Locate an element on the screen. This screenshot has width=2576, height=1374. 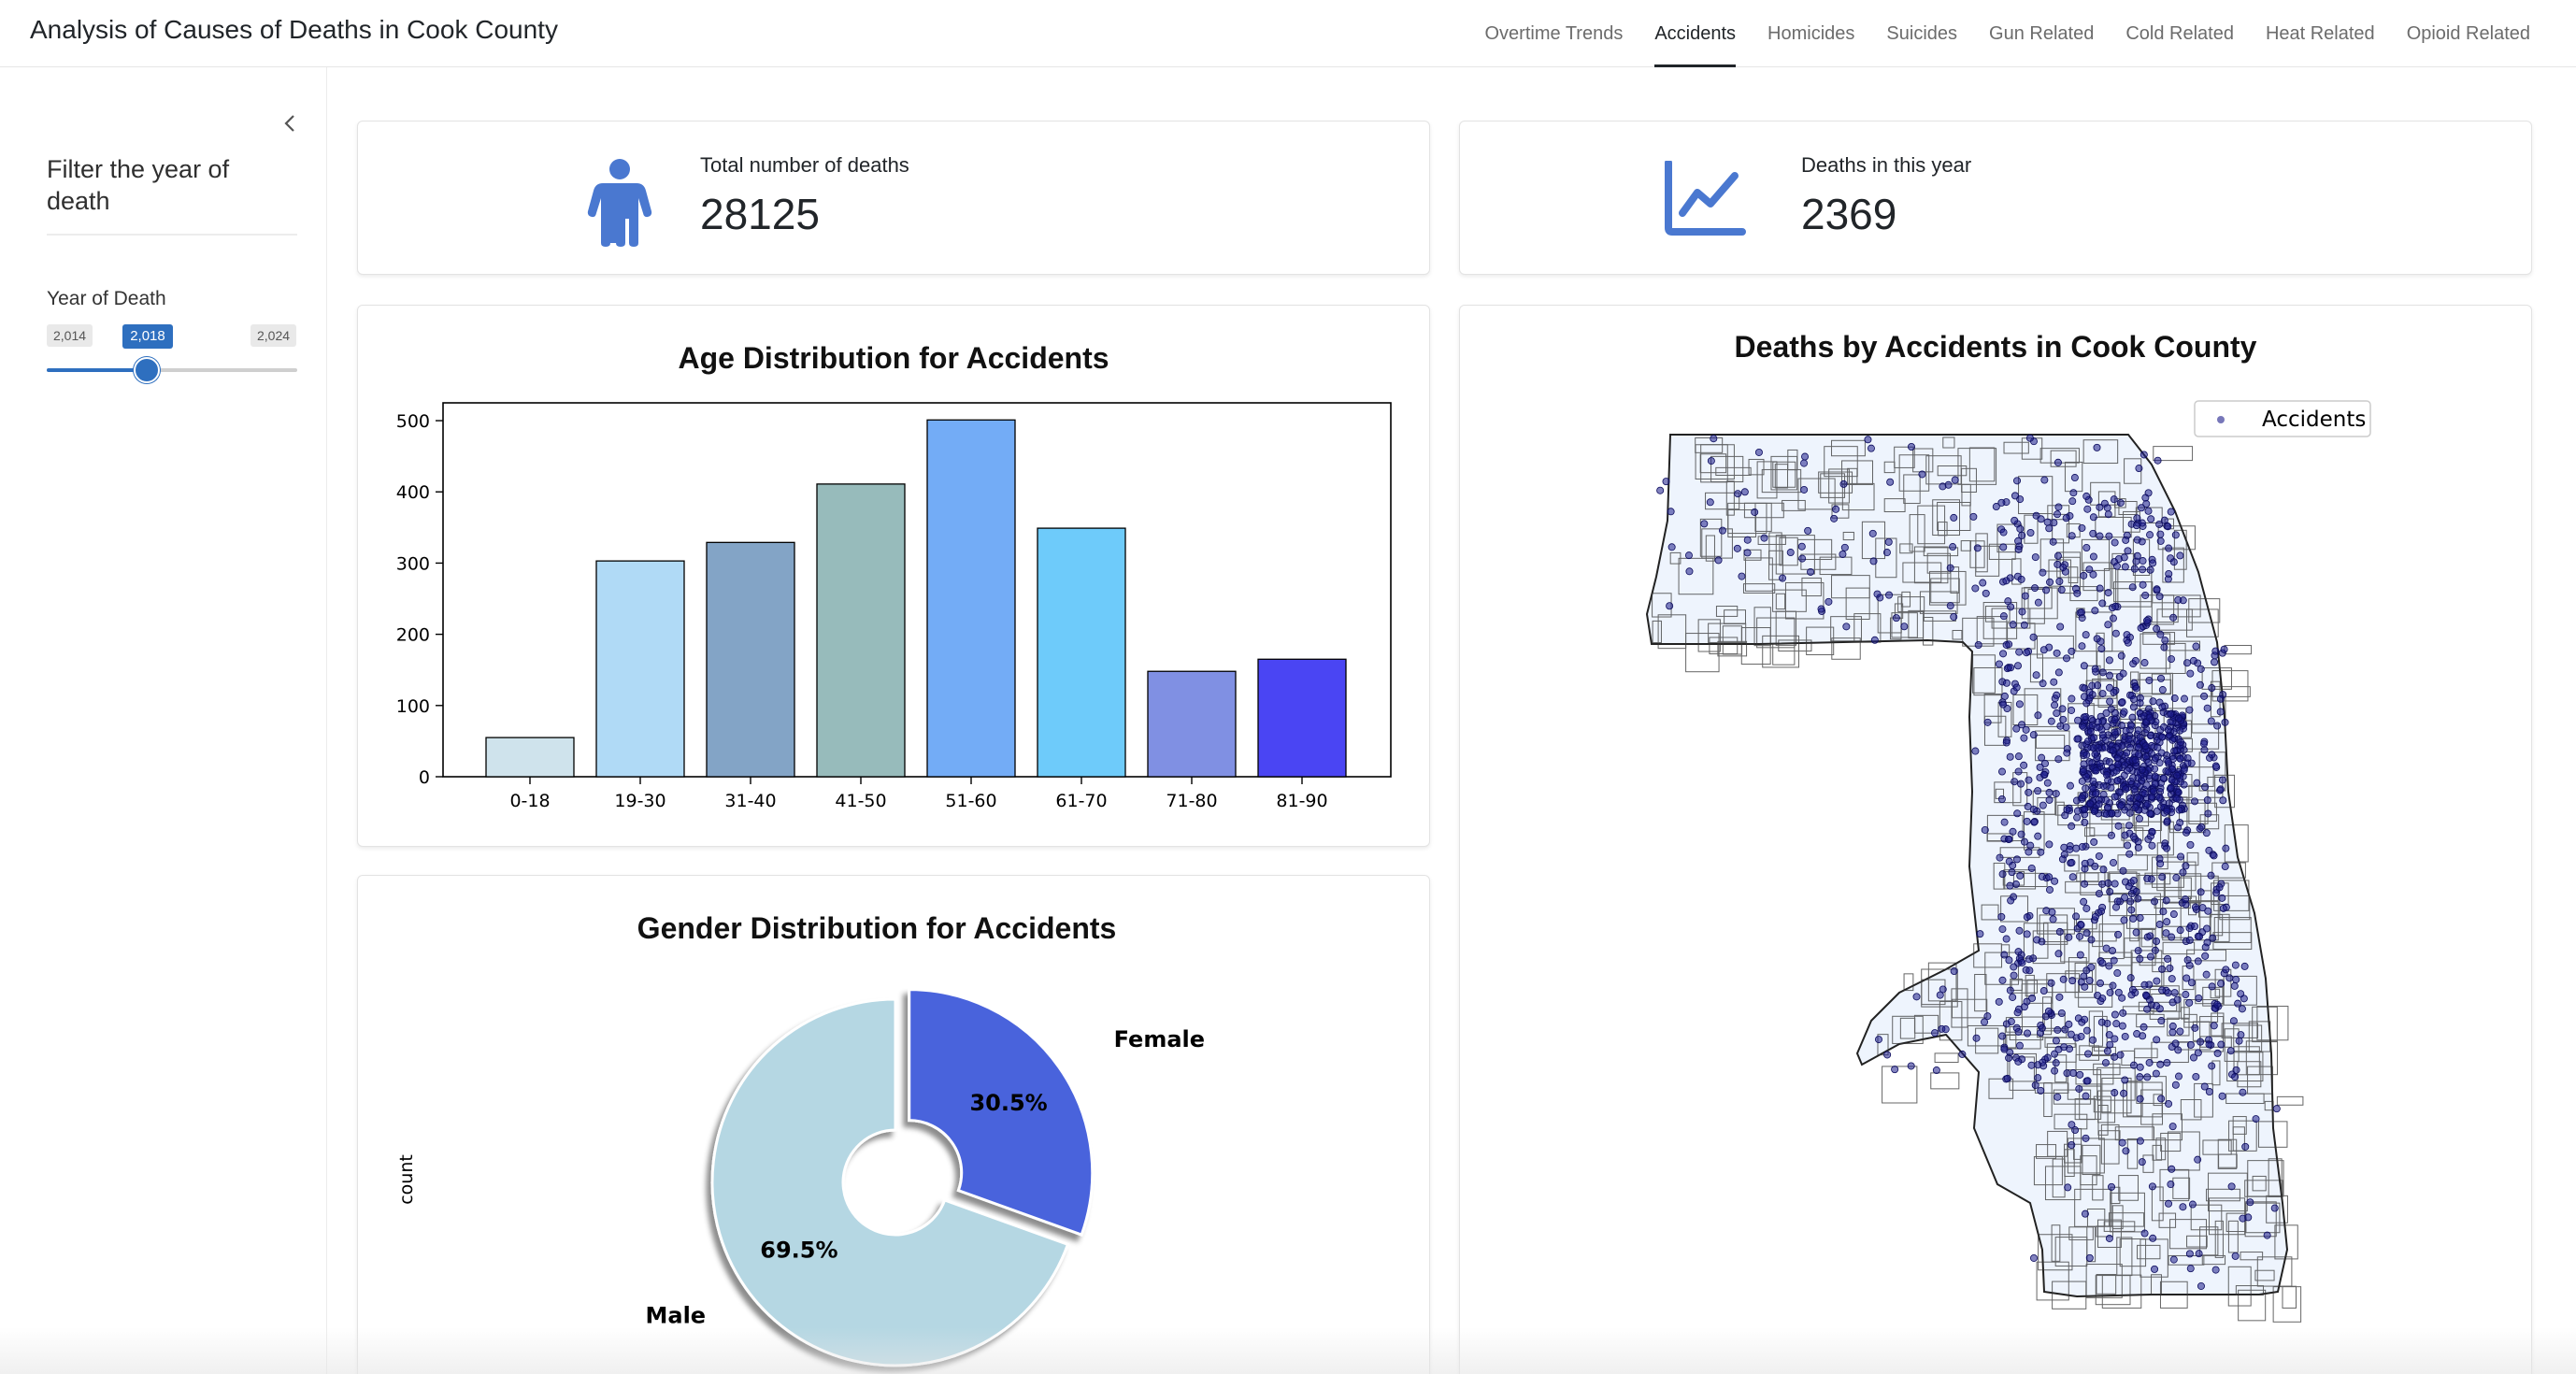
tab-overtime-trends: Overtime Trends is located at coordinates (1554, 33).